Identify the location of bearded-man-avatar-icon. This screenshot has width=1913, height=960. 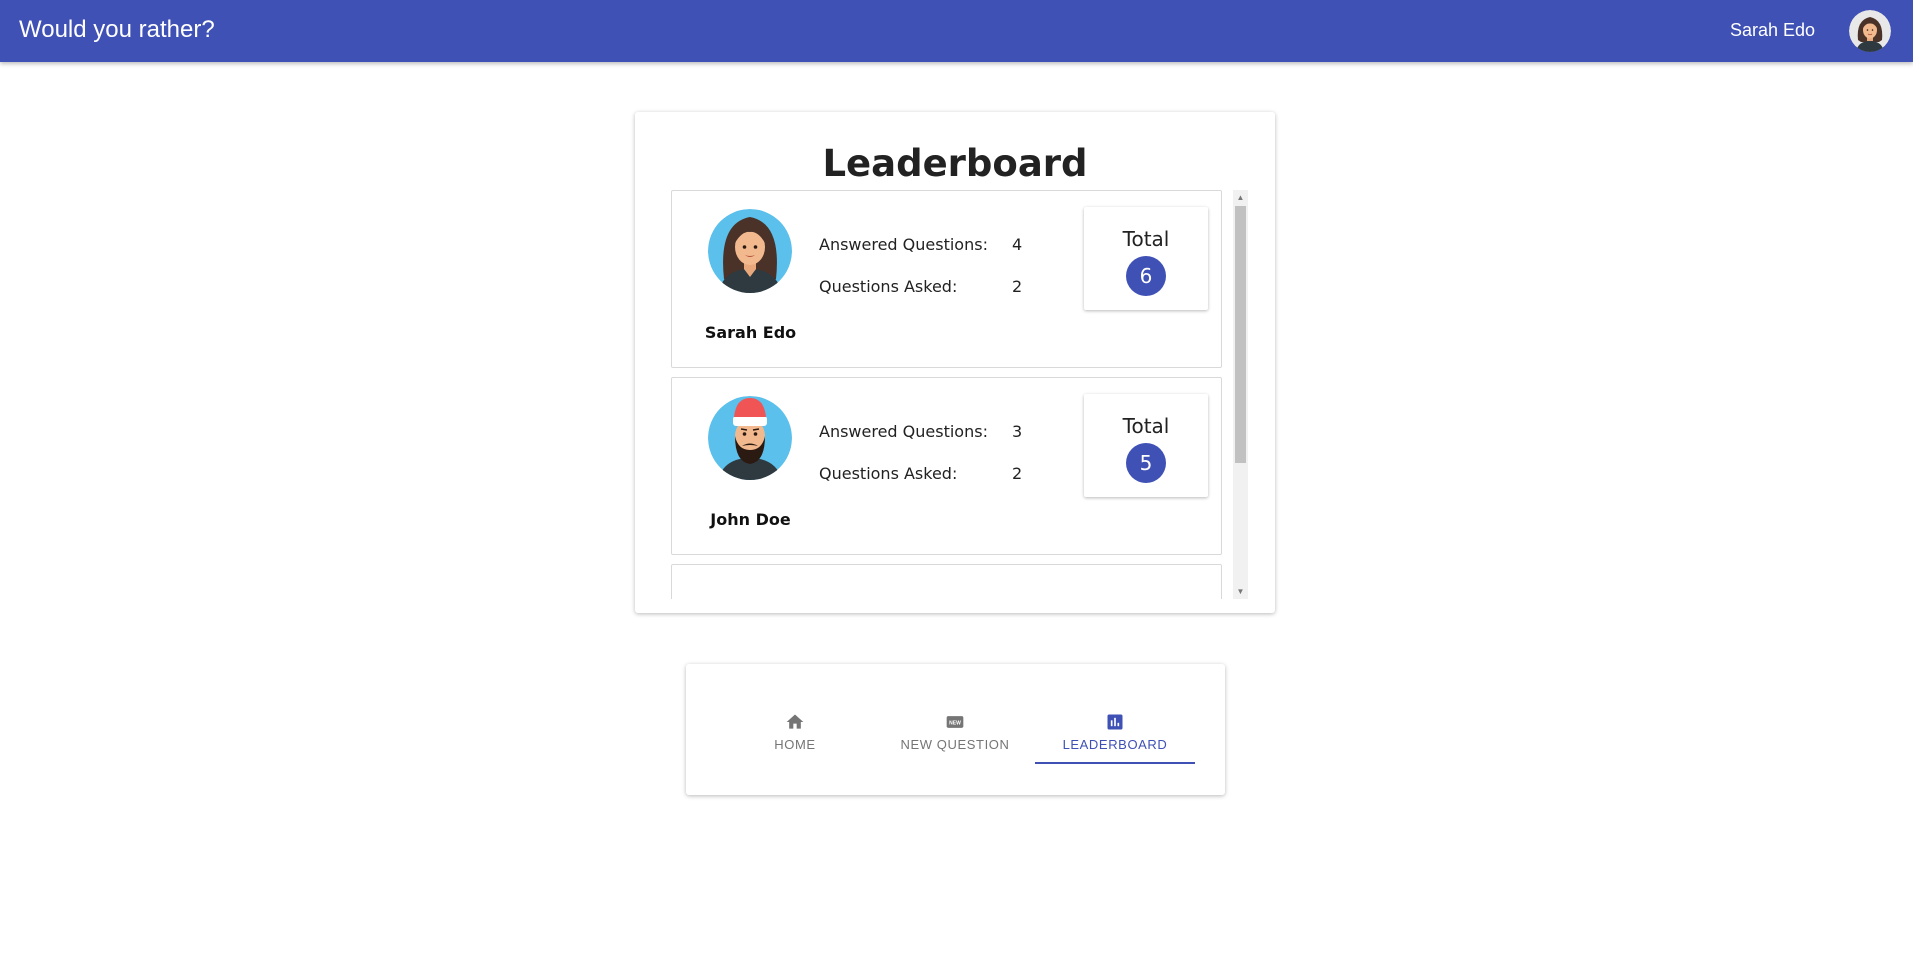
(750, 438).